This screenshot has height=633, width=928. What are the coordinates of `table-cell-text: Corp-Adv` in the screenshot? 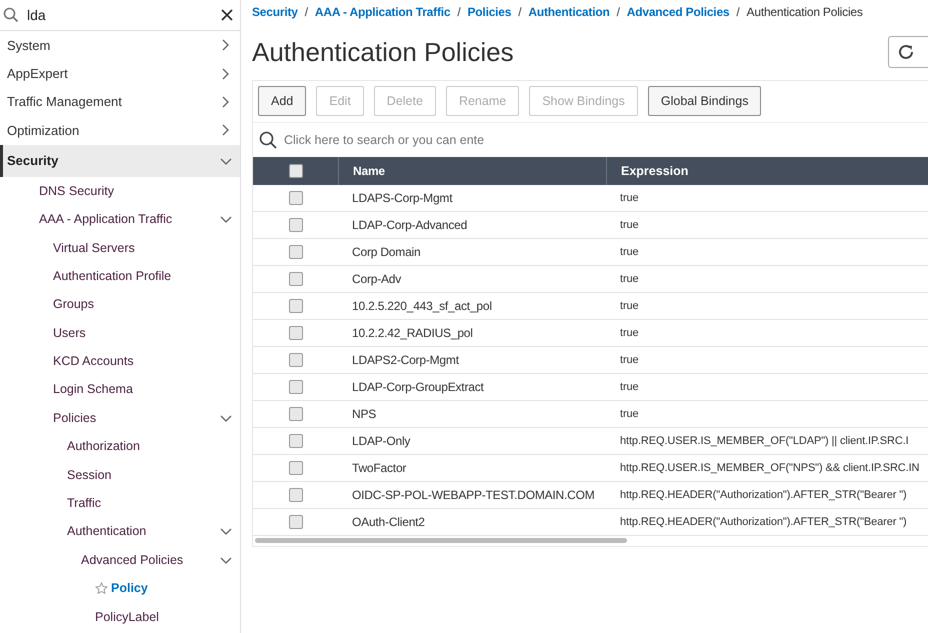 It's located at (376, 279).